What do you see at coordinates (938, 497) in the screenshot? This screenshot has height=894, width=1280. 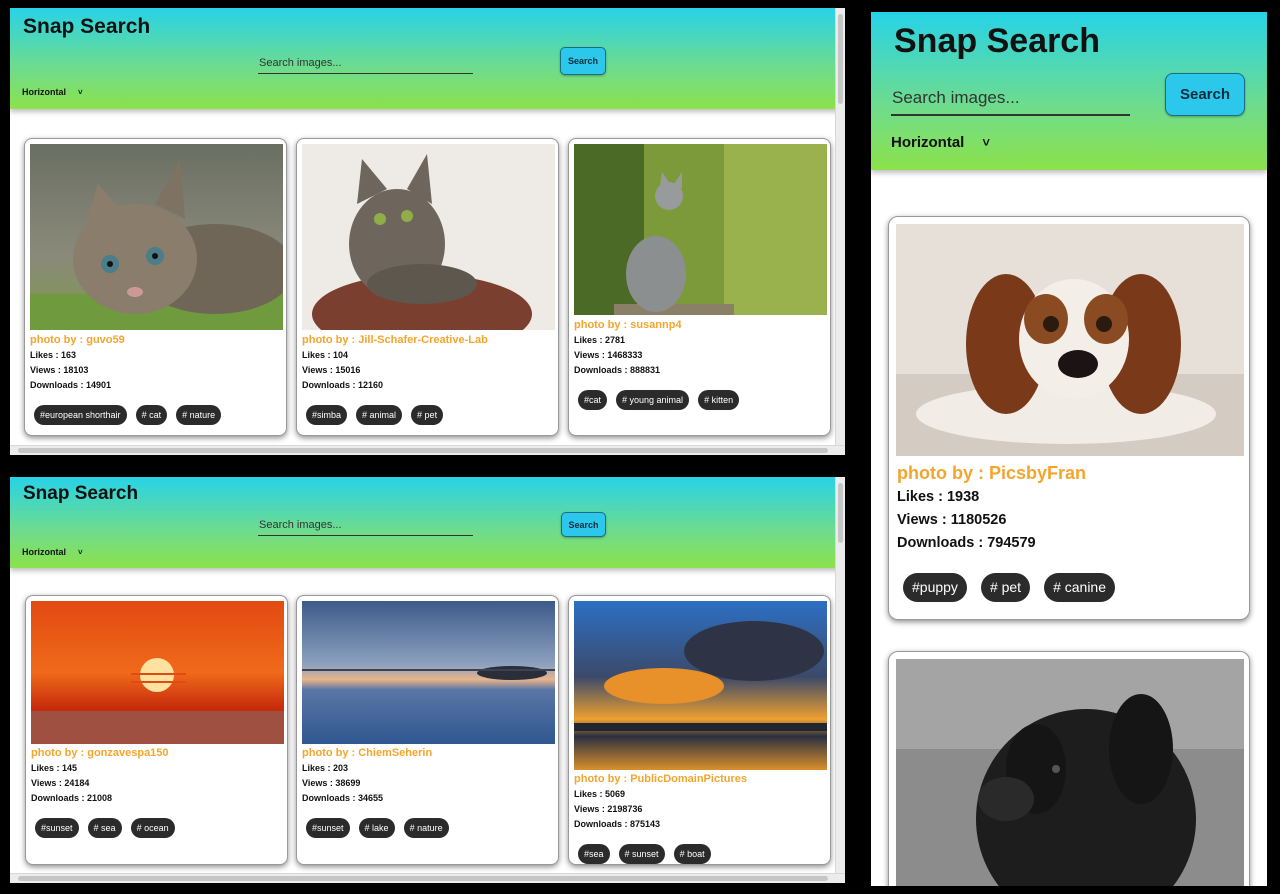 I see `likes-stat: Likes : 1938` at bounding box center [938, 497].